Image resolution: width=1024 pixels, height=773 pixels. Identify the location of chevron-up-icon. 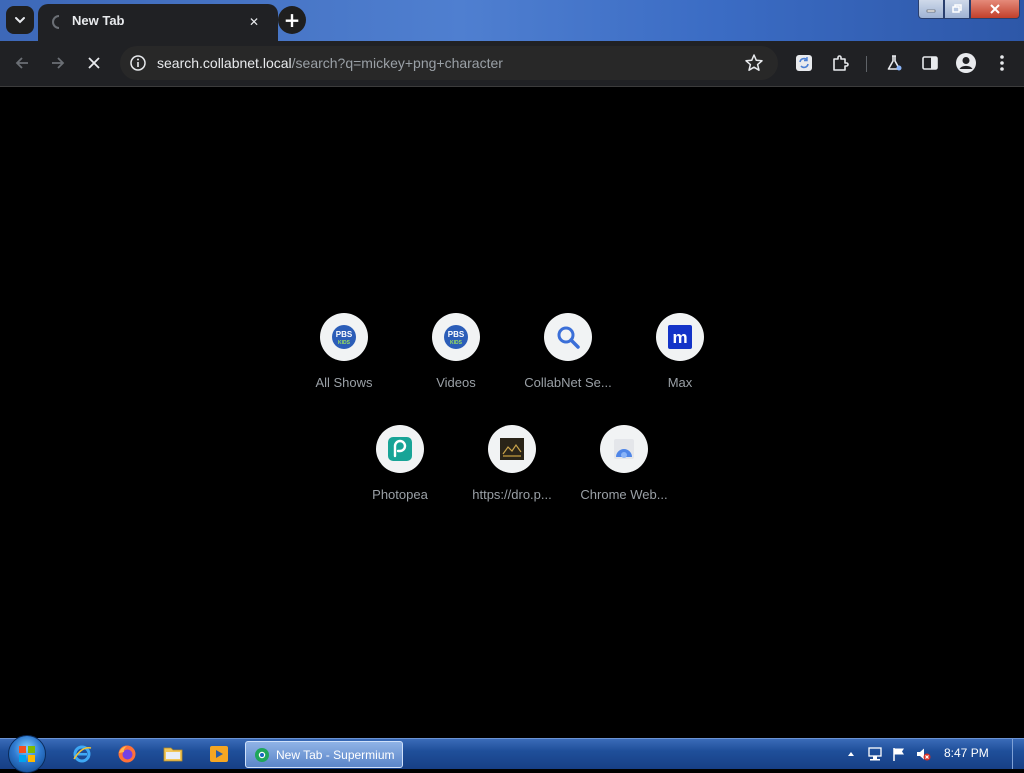
(851, 754).